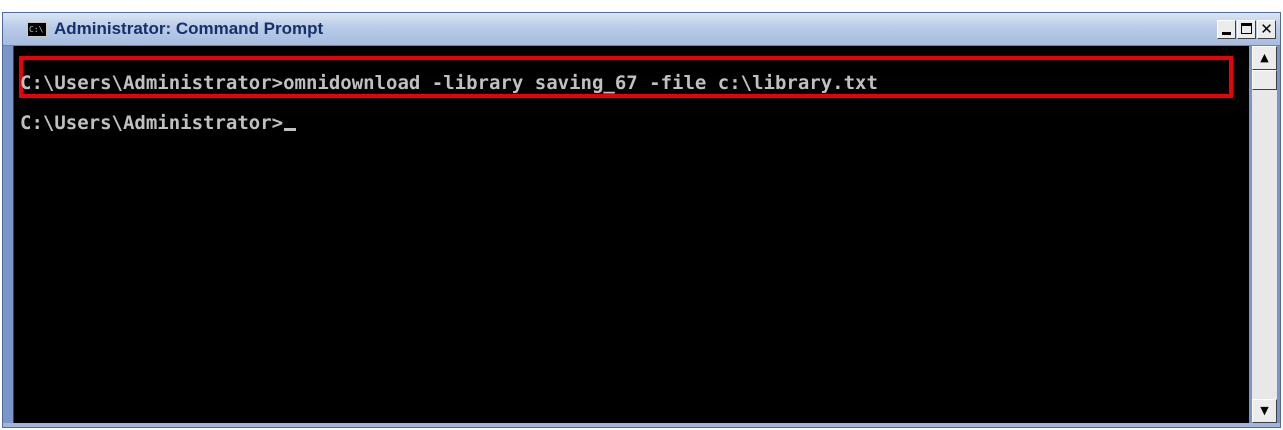  I want to click on arrow-up-icon: ▲, so click(1264, 57).